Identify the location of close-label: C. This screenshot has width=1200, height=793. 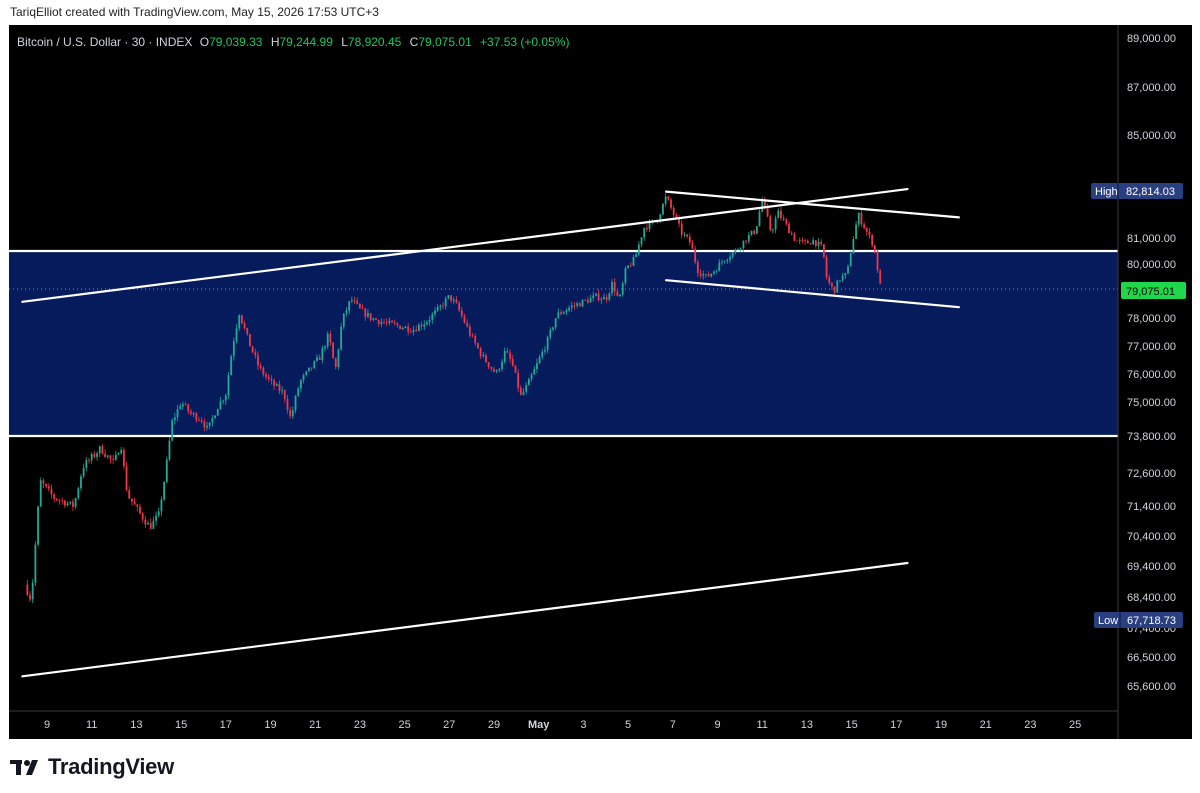
(414, 42).